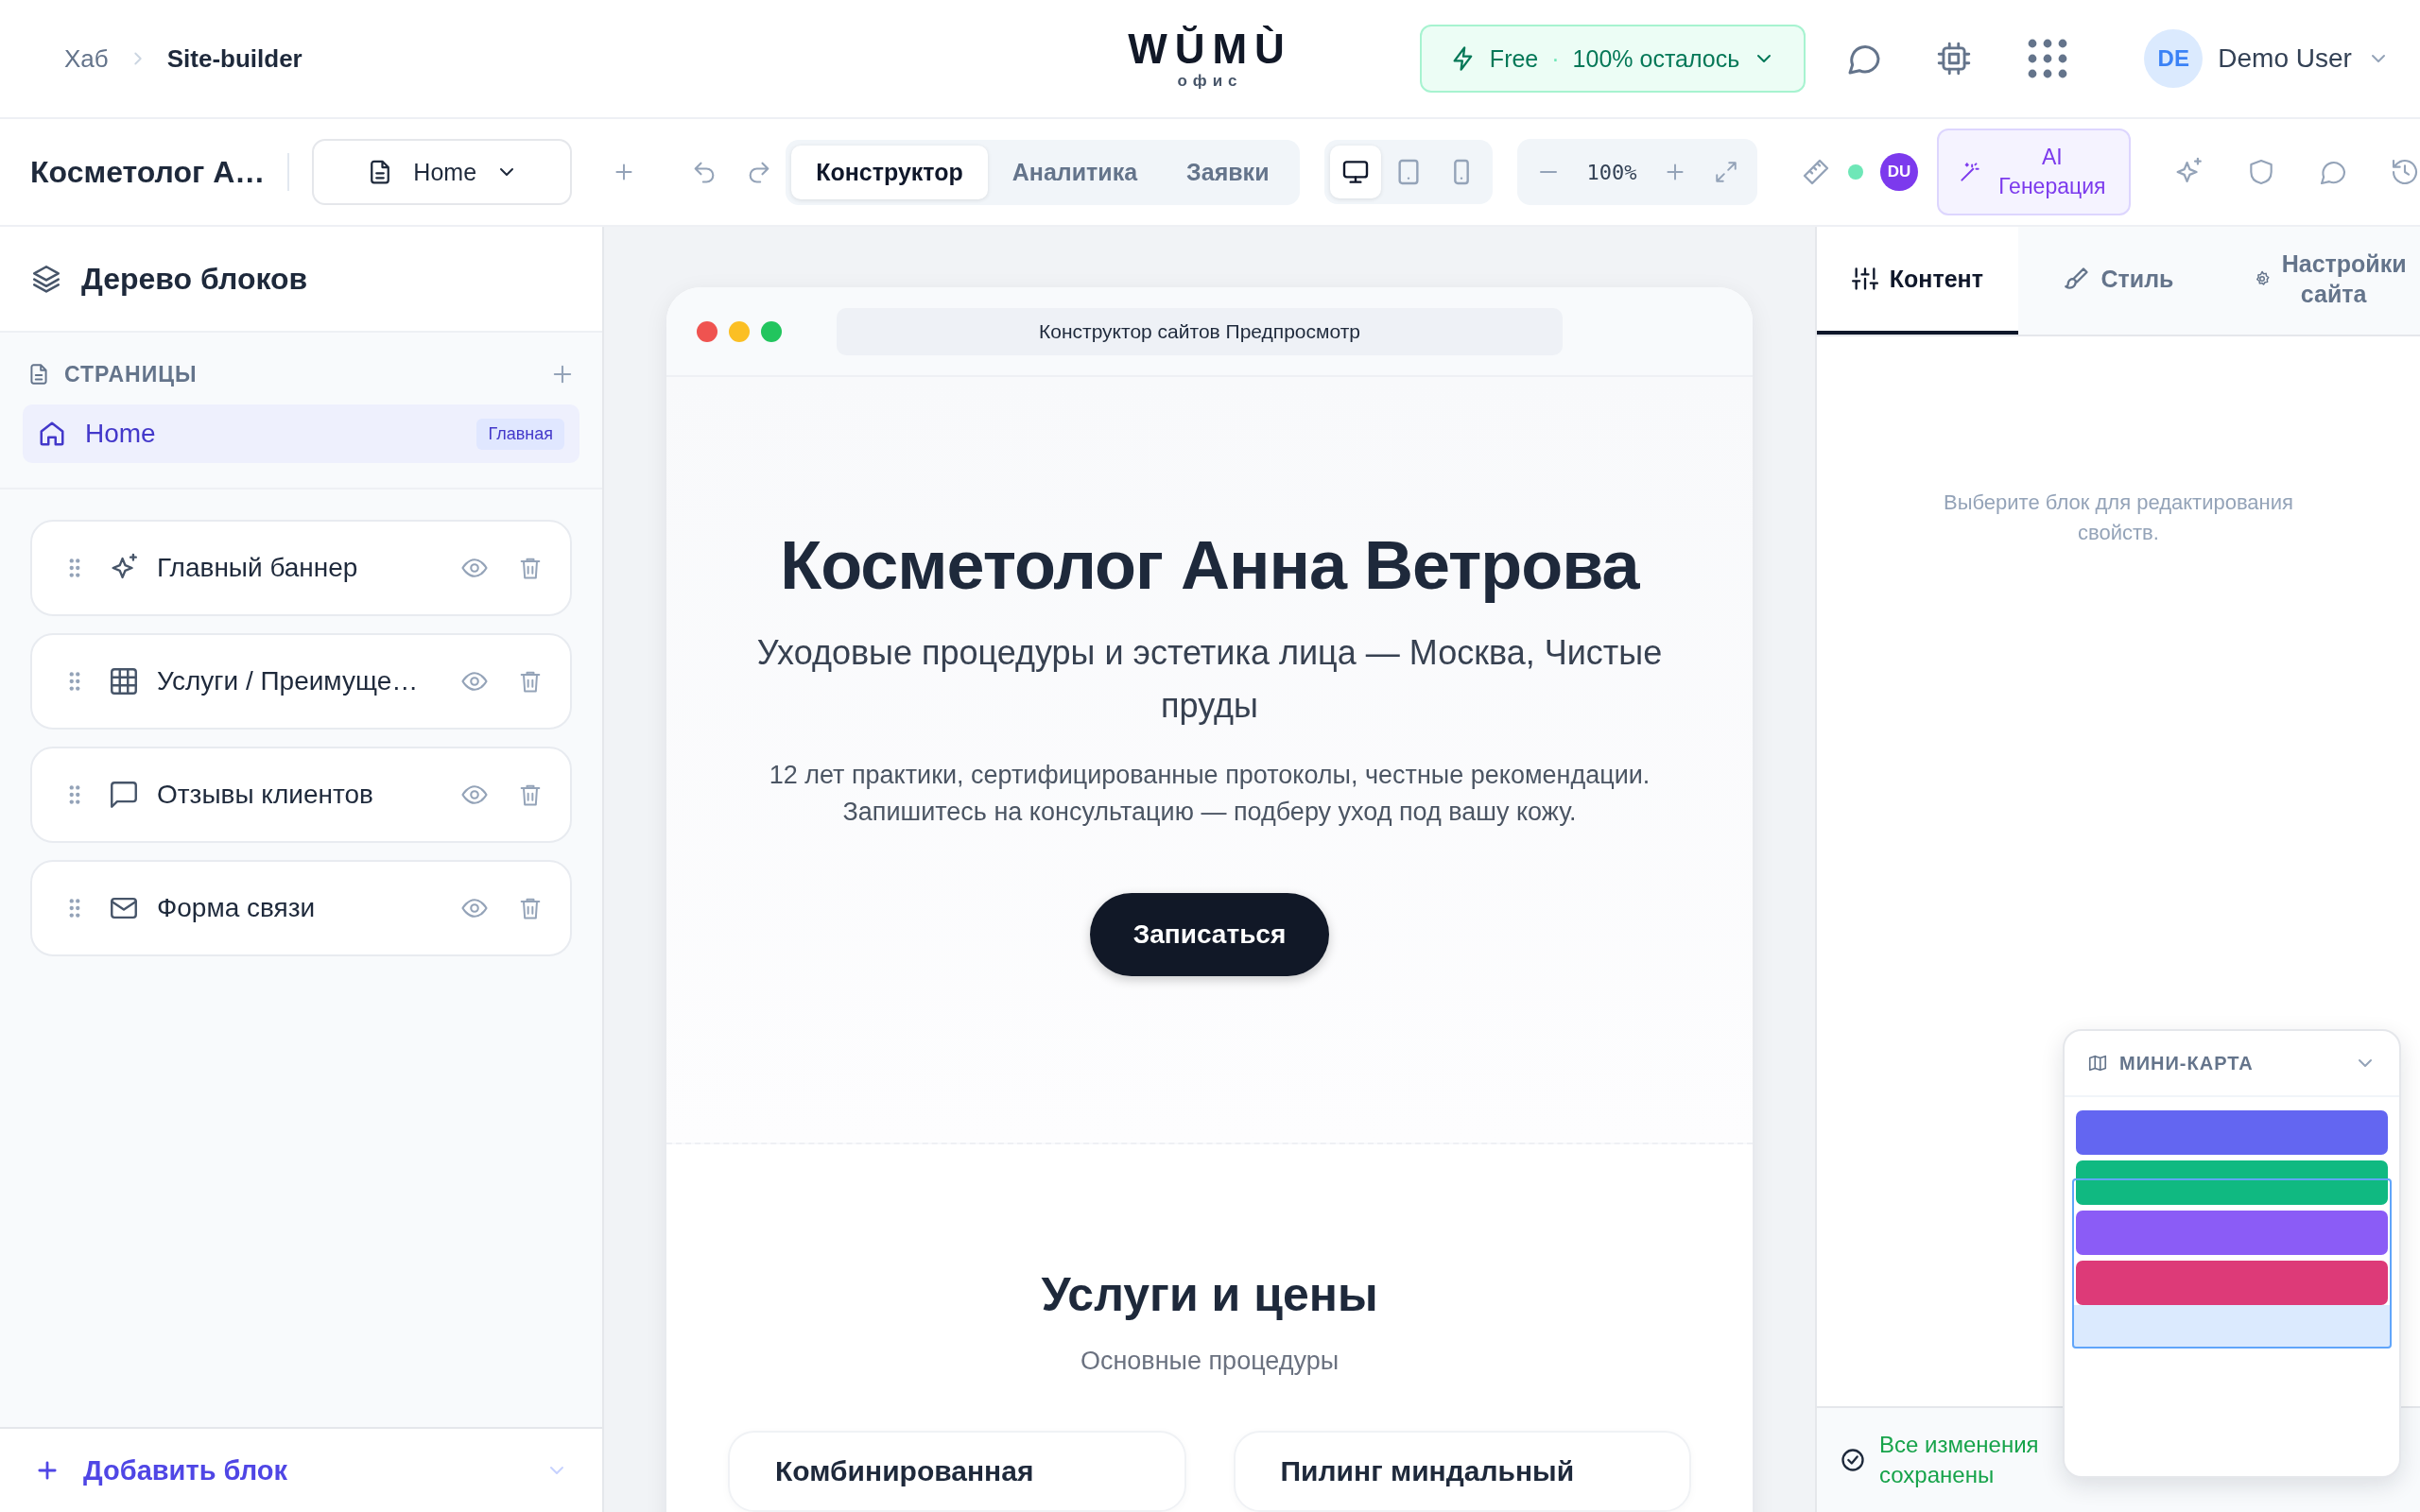 This screenshot has height=1512, width=2420. What do you see at coordinates (52, 434) in the screenshot?
I see `home-icon` at bounding box center [52, 434].